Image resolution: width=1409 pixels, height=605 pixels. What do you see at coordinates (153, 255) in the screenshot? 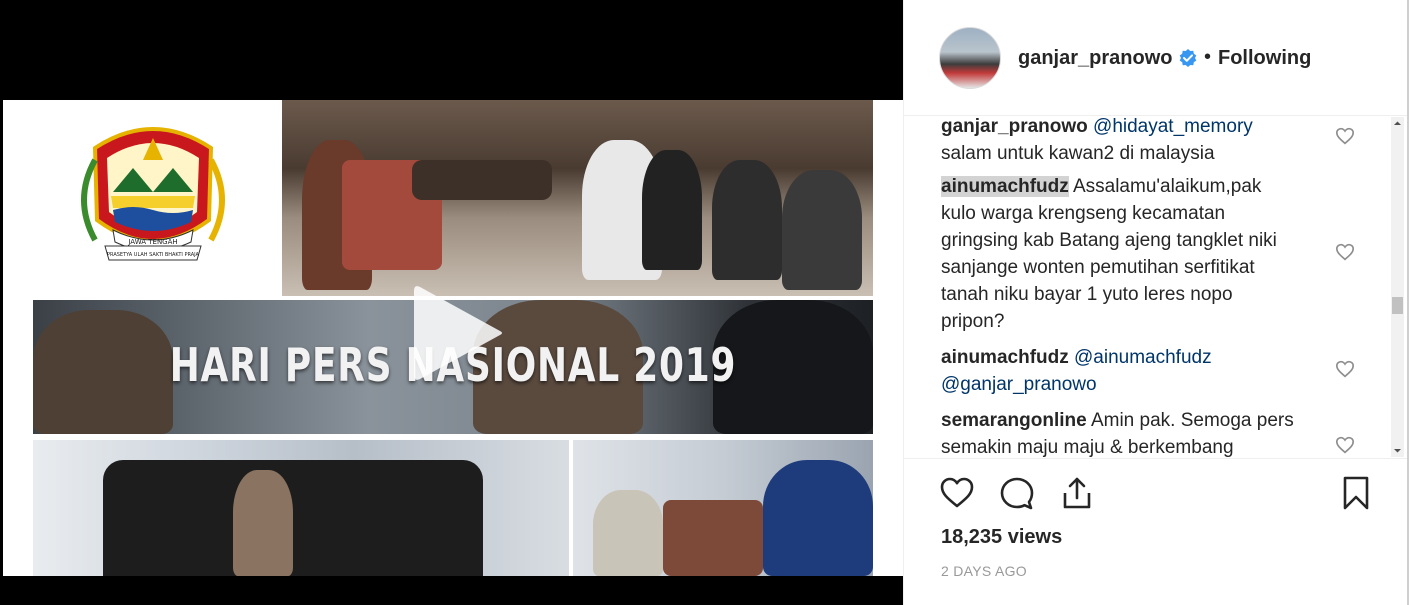
I see `logo-motto-text: PRASETYA ULAH SAKTI BHAKTI PRAJA` at bounding box center [153, 255].